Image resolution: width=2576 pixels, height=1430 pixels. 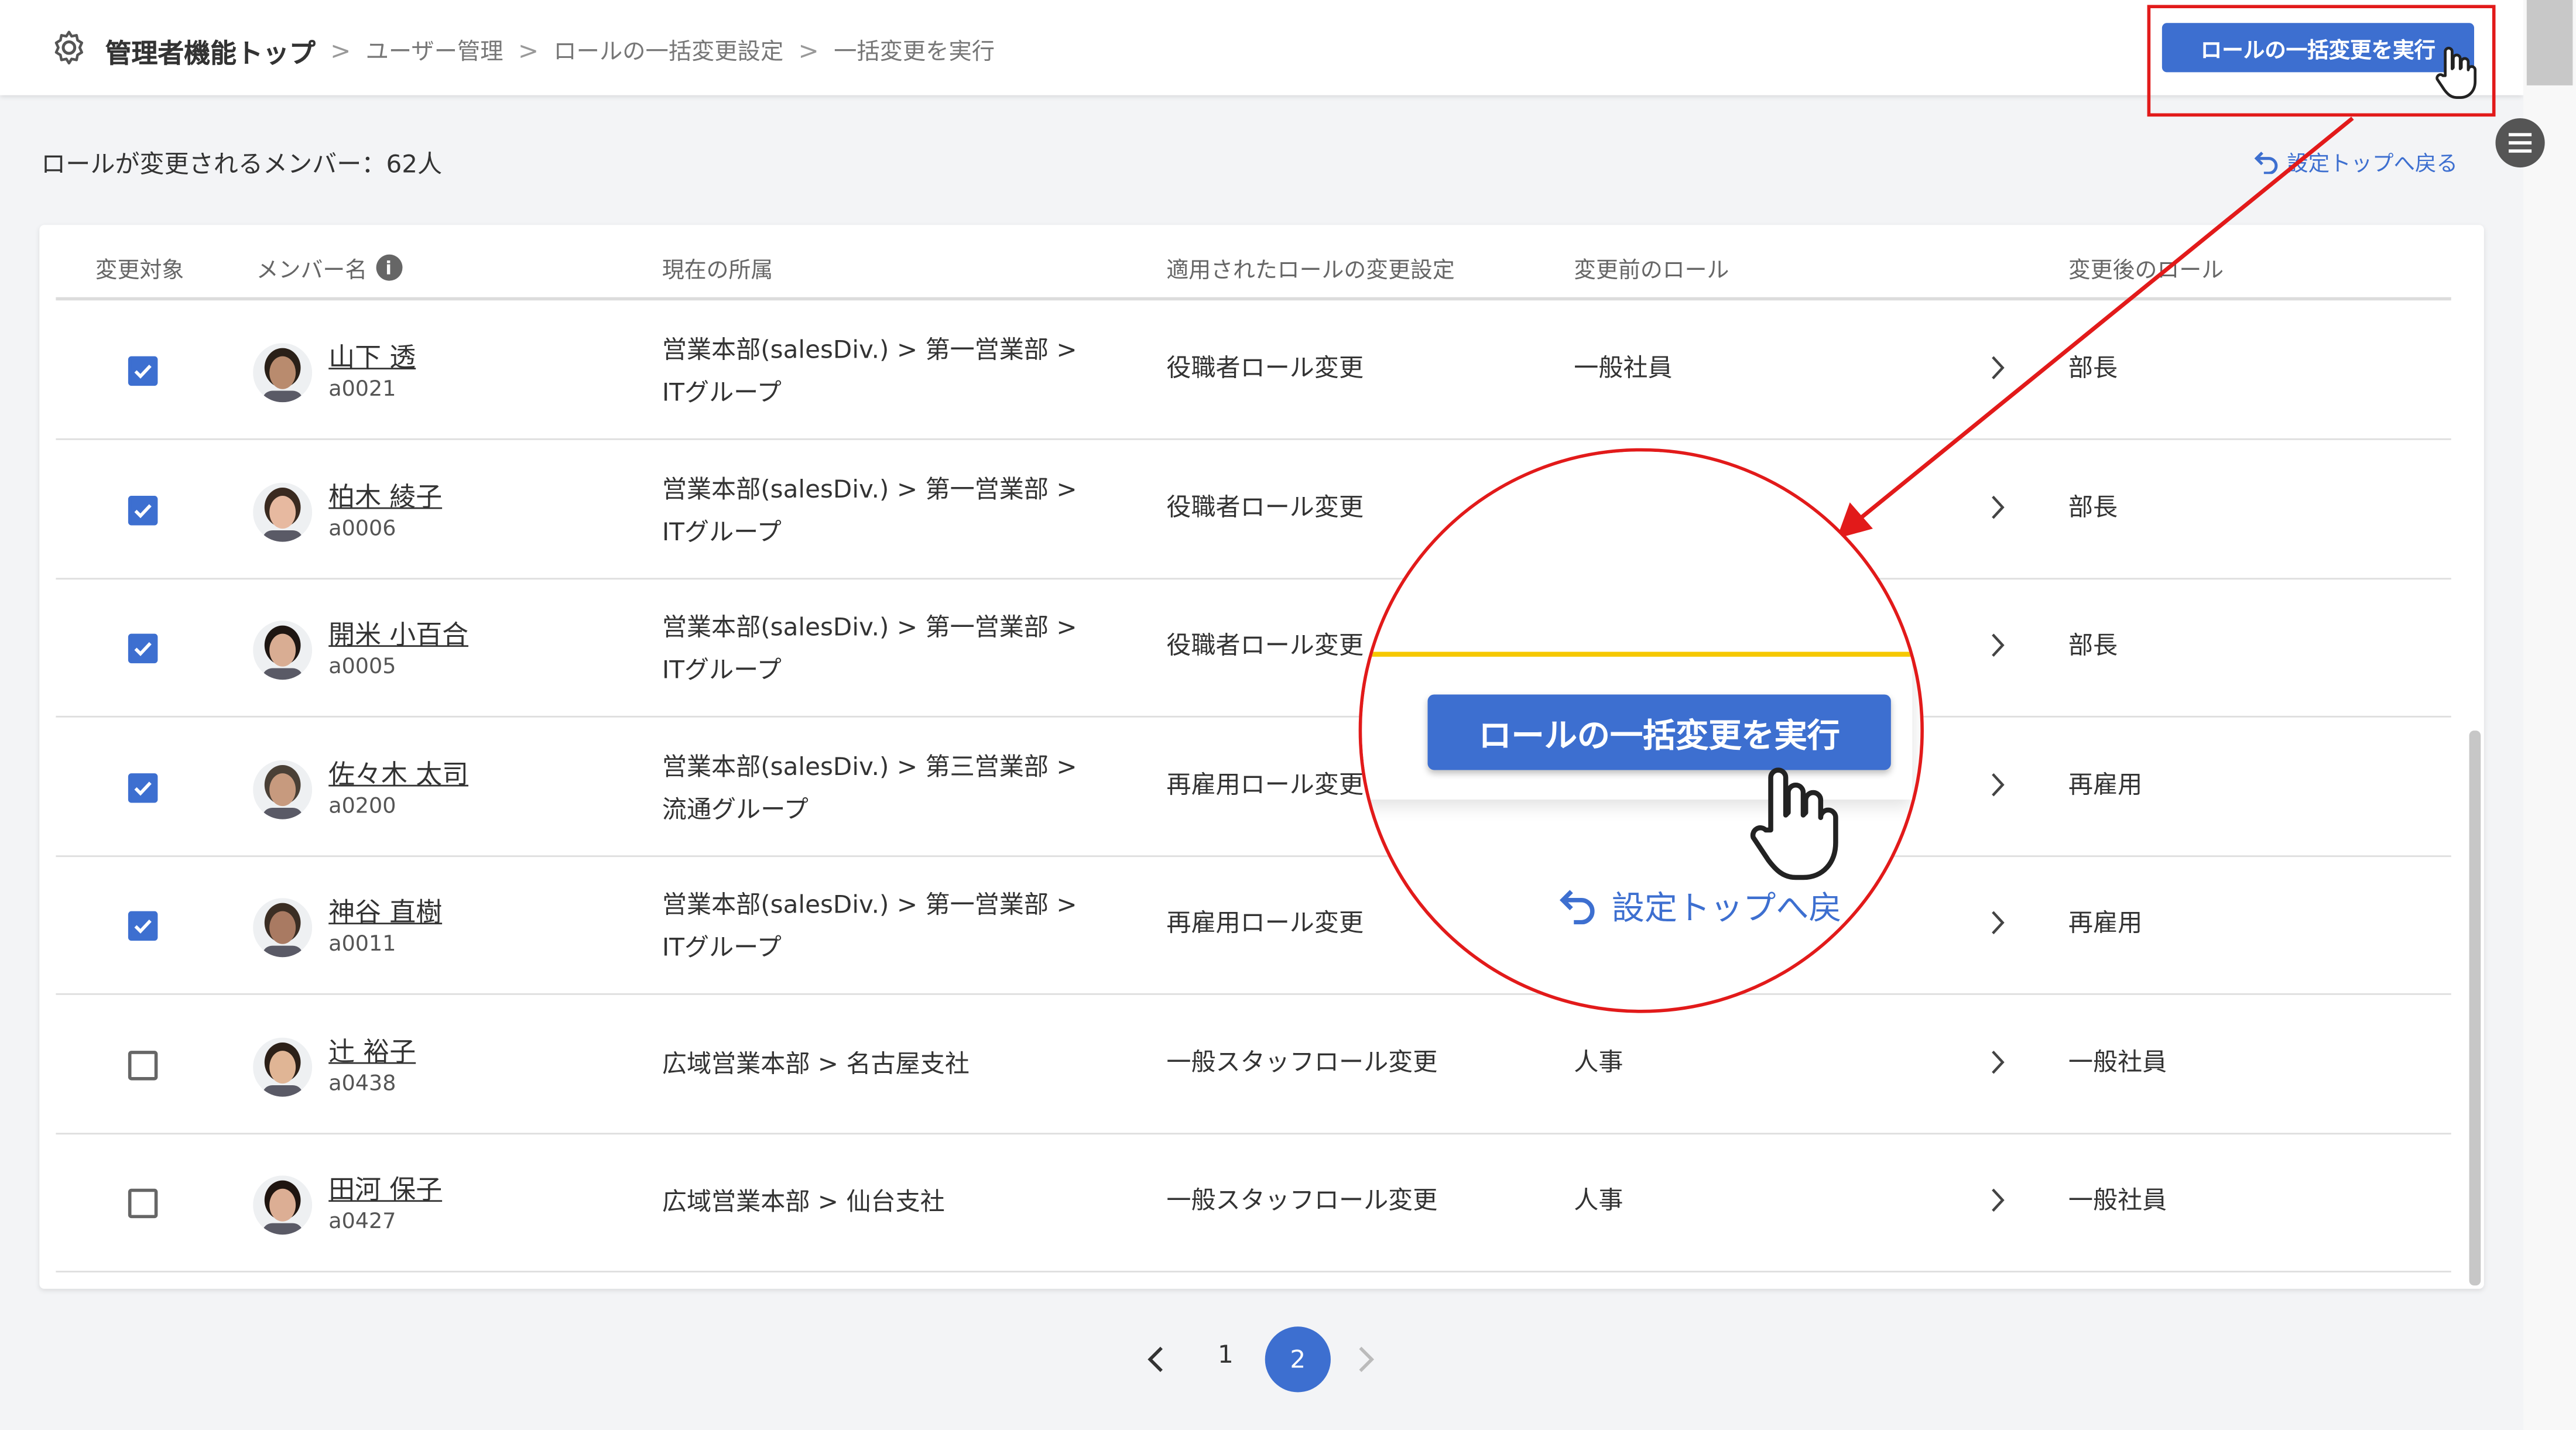 I want to click on hand-pointer-icon, so click(x=1794, y=824).